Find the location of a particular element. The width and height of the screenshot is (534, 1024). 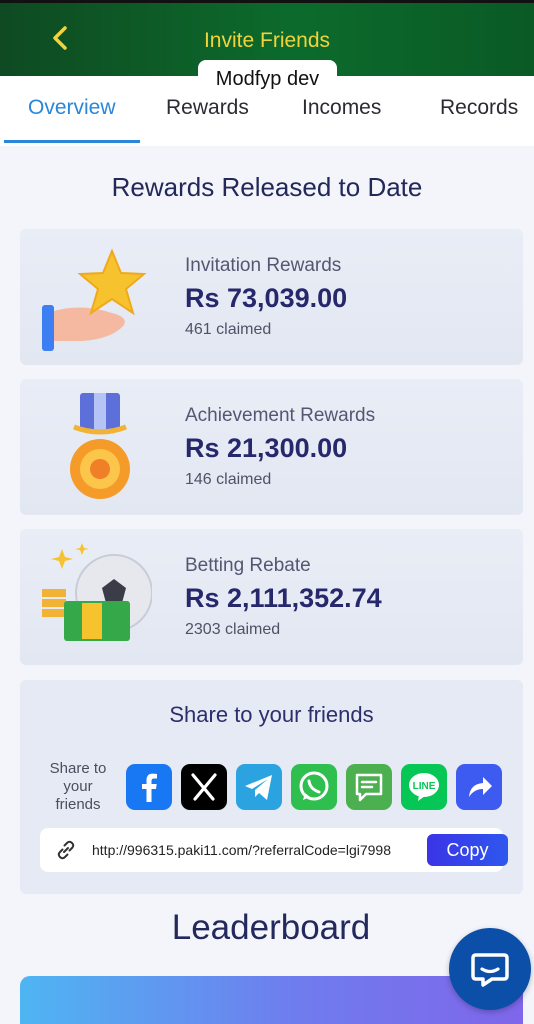

chat-bubble-icon is located at coordinates (490, 970).